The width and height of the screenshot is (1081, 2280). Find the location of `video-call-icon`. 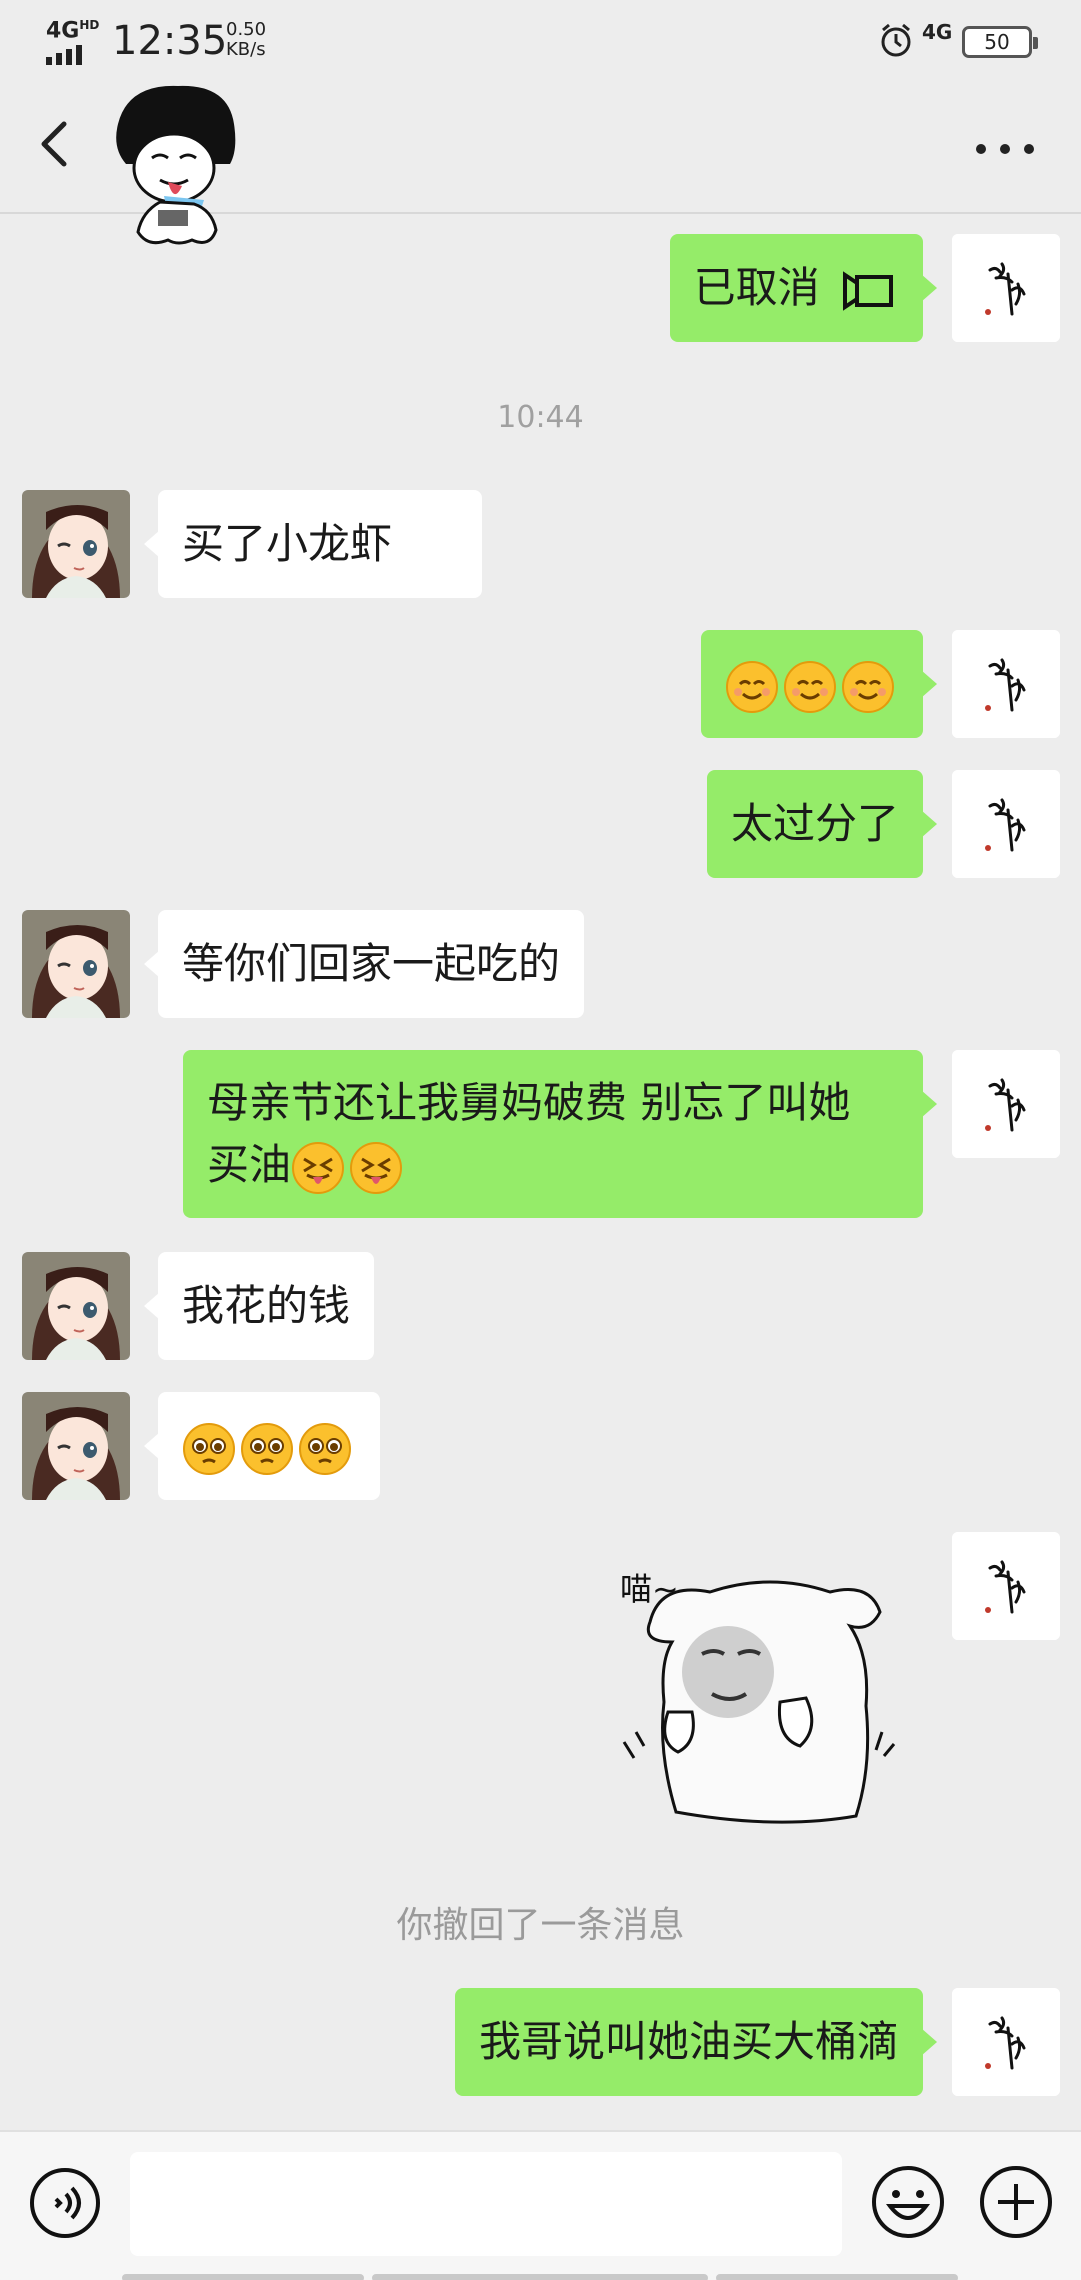

video-call-icon is located at coordinates (868, 290).